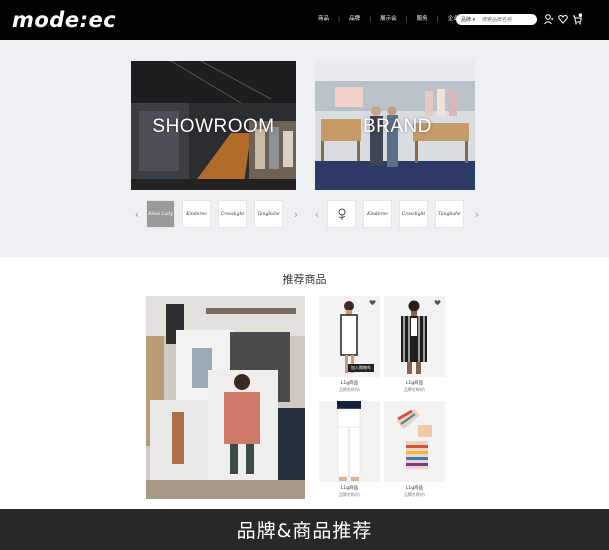  Describe the element at coordinates (304, 279) in the screenshot. I see `section-title: 推荐商品` at that location.